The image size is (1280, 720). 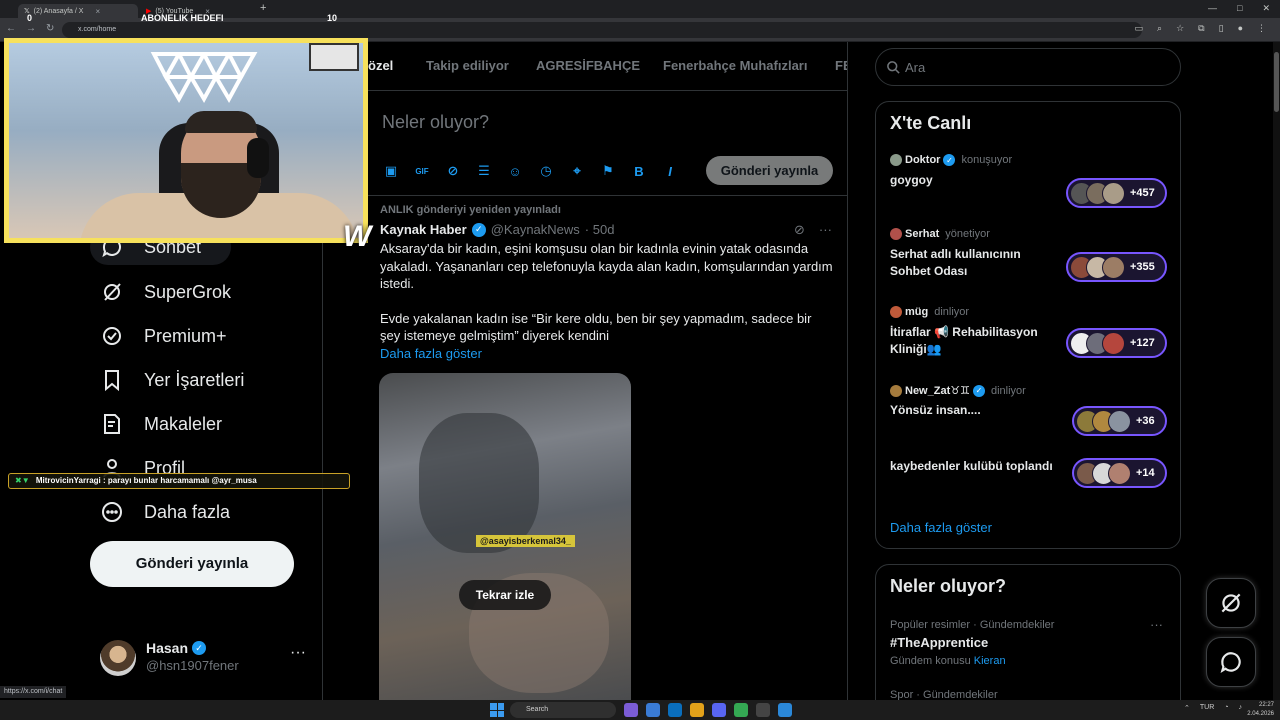 What do you see at coordinates (600, 229) in the screenshot?
I see `tweet-time: · 50d` at bounding box center [600, 229].